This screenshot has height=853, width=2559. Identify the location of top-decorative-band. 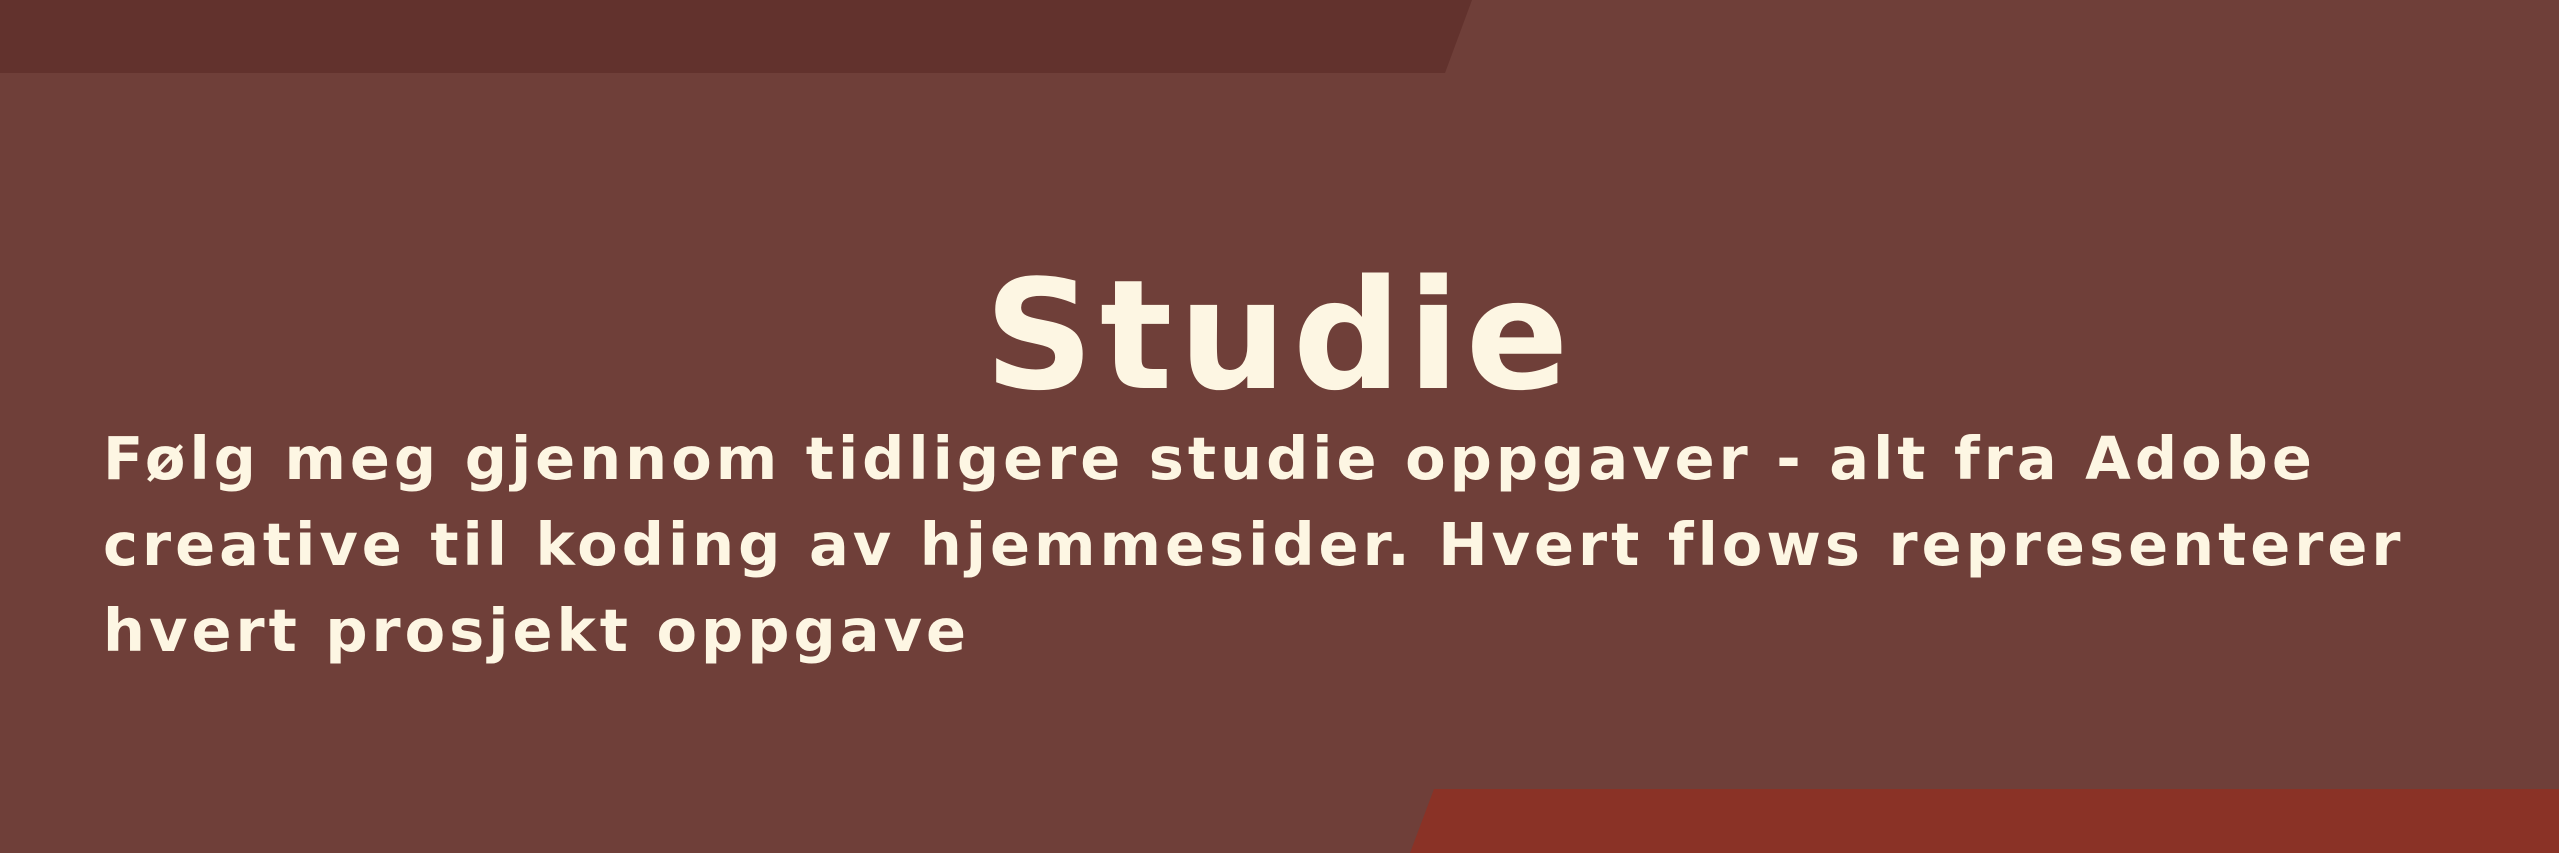
(736, 36).